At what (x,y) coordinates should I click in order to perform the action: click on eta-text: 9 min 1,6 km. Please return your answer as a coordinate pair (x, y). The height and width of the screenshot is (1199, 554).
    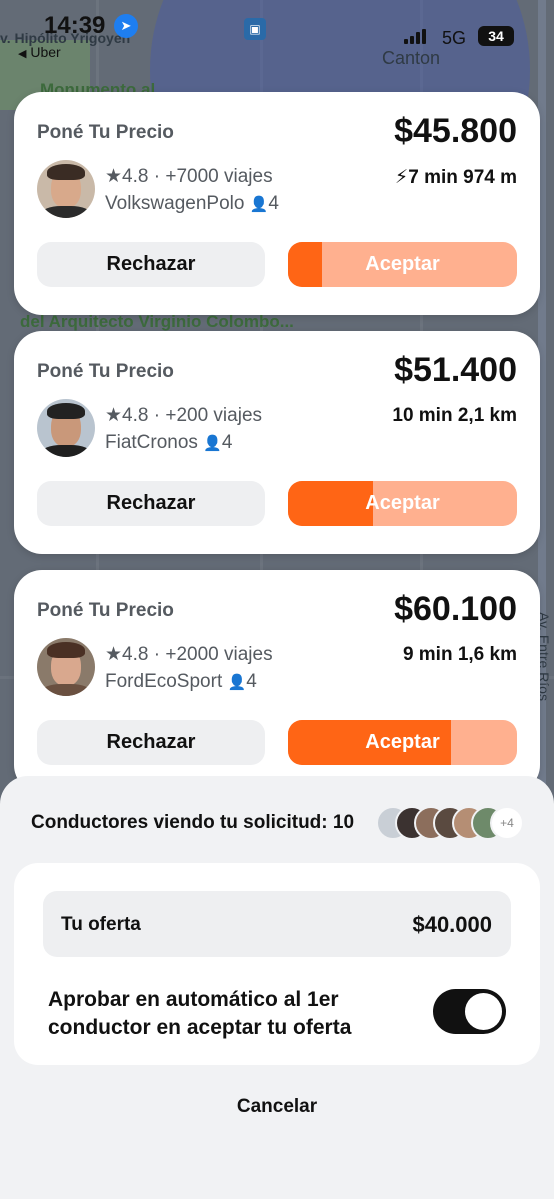
    Looking at the image, I should click on (459, 654).